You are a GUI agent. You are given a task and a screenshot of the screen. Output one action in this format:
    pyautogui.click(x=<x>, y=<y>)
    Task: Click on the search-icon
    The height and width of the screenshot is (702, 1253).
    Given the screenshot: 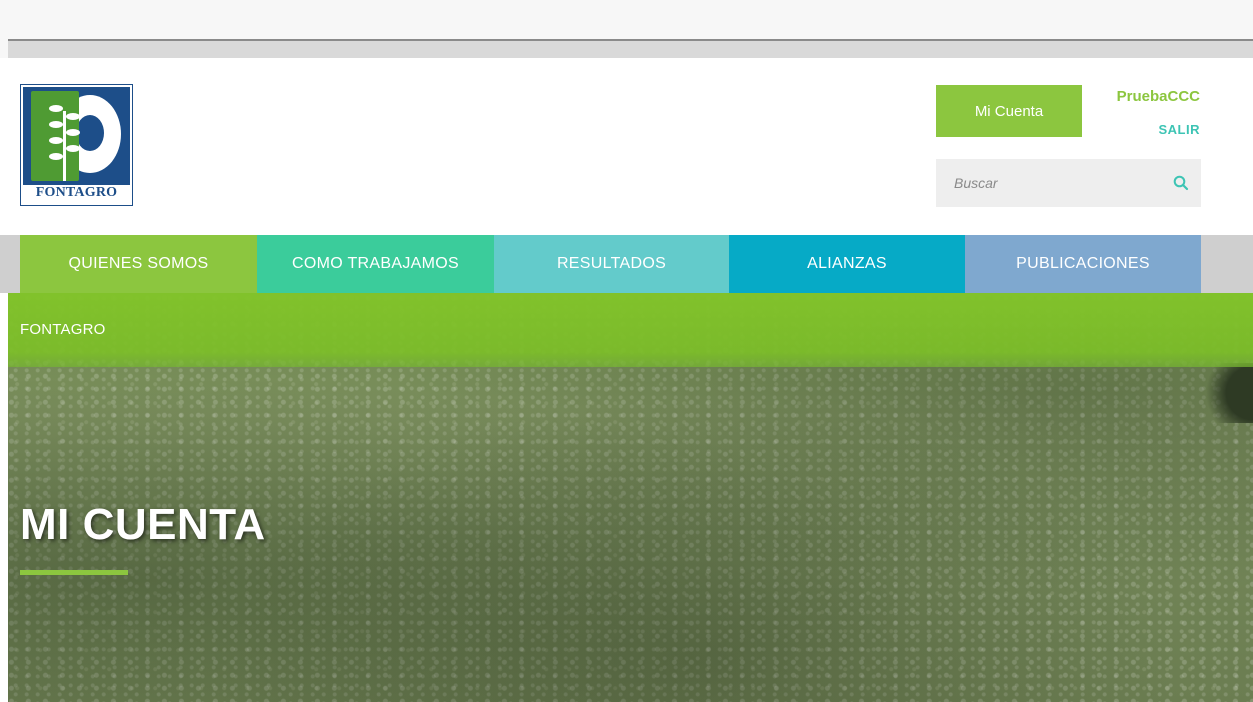 What is the action you would take?
    pyautogui.click(x=1181, y=183)
    